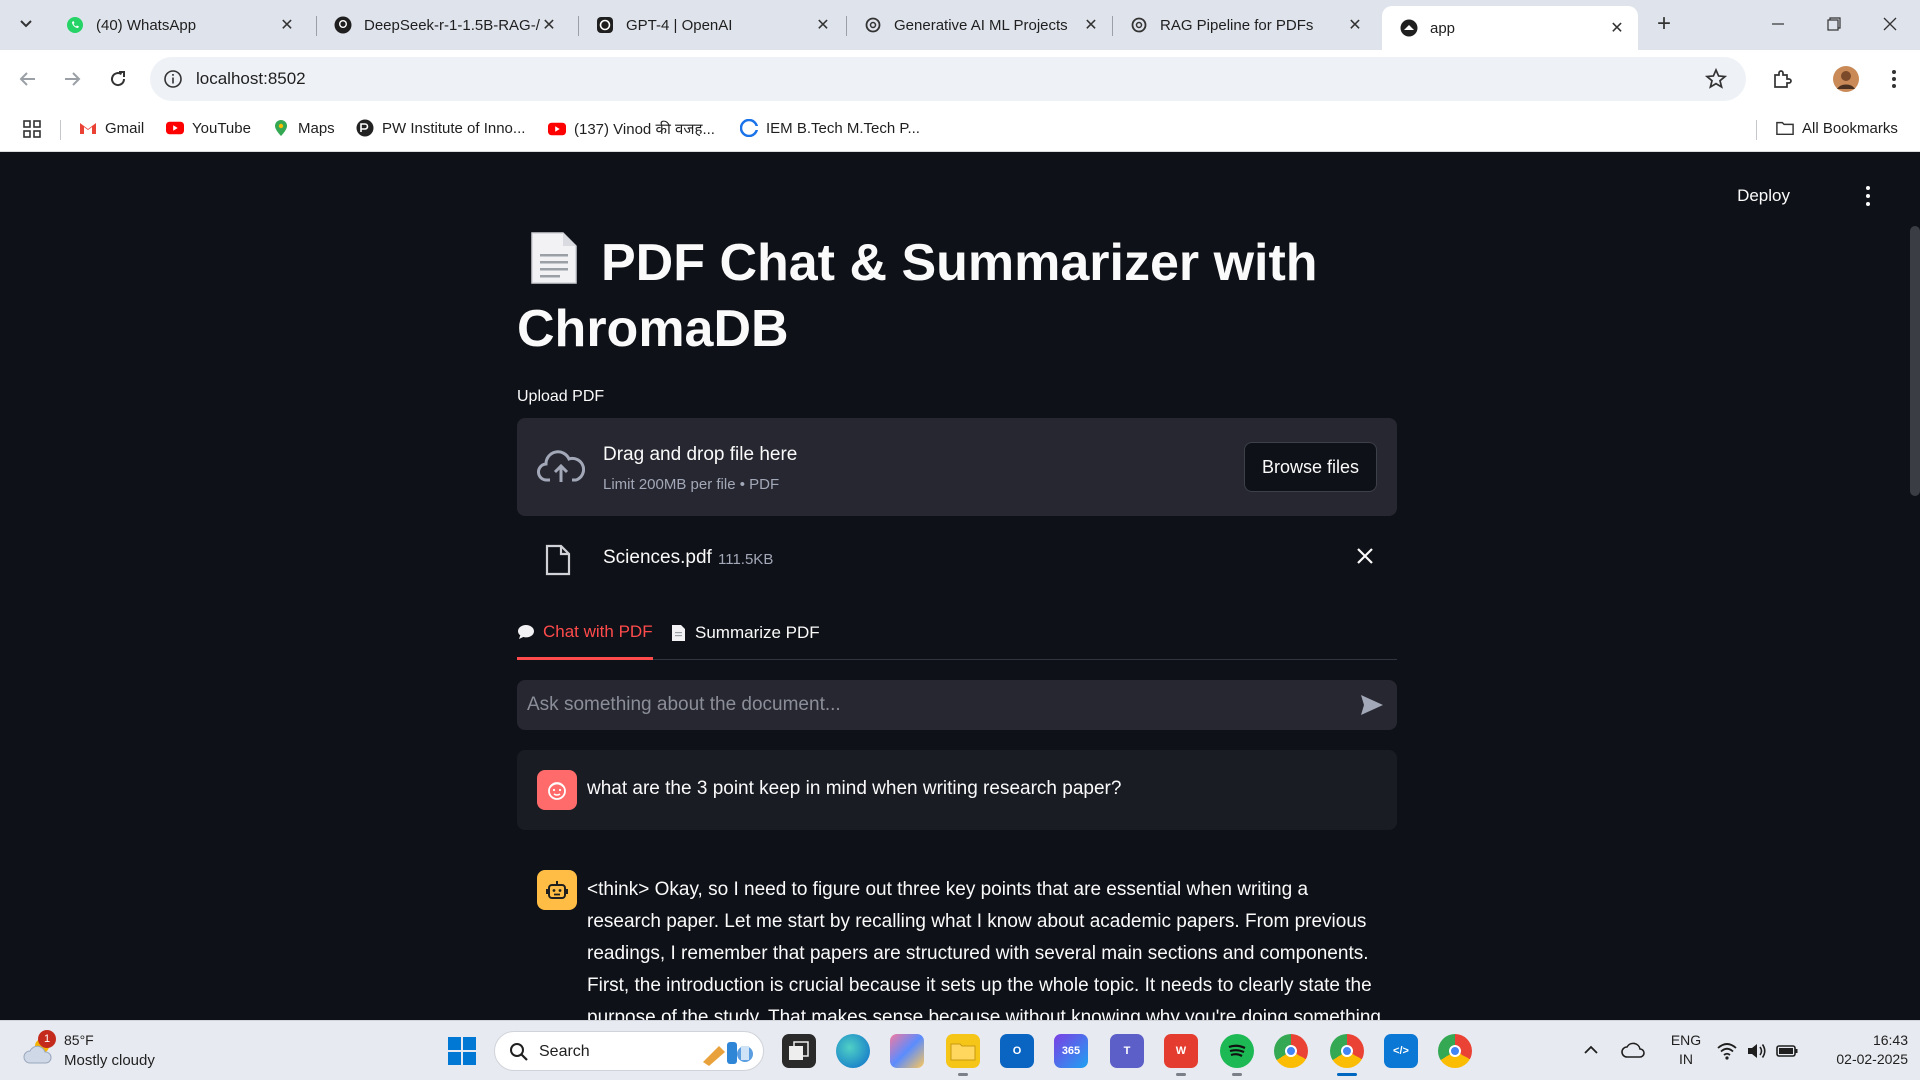 The width and height of the screenshot is (1920, 1080). What do you see at coordinates (853, 1051) in the screenshot?
I see `taskbar-edge` at bounding box center [853, 1051].